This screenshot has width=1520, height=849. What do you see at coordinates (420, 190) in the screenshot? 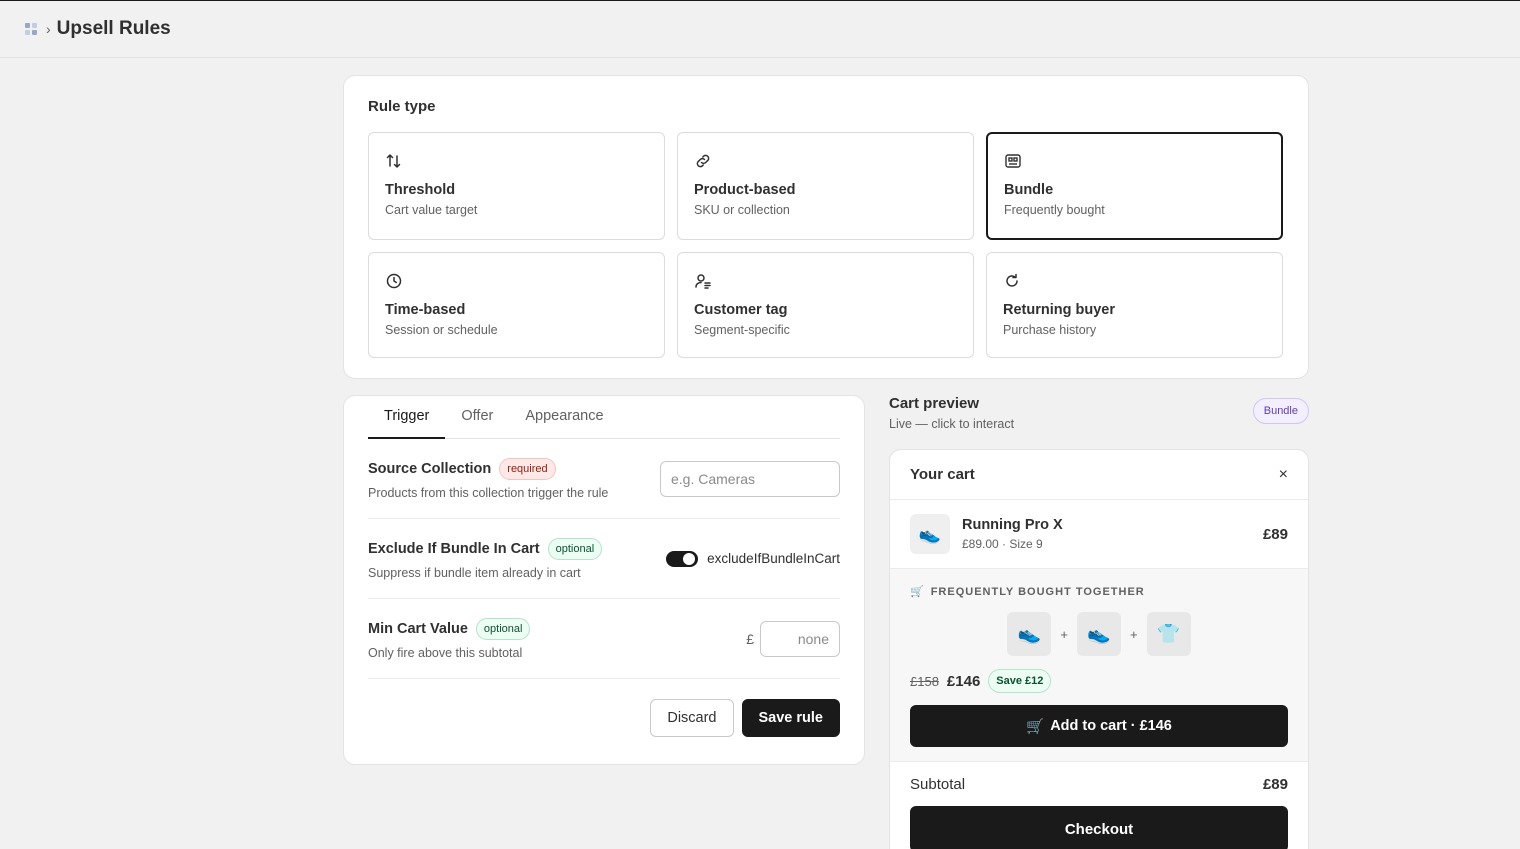
I see `rule-option-name: Threshold` at bounding box center [420, 190].